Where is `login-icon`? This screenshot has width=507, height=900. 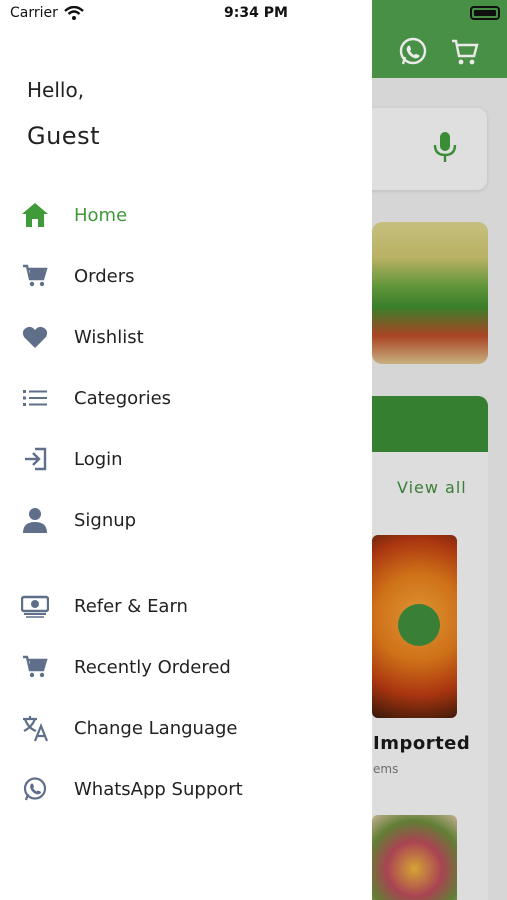 login-icon is located at coordinates (35, 459).